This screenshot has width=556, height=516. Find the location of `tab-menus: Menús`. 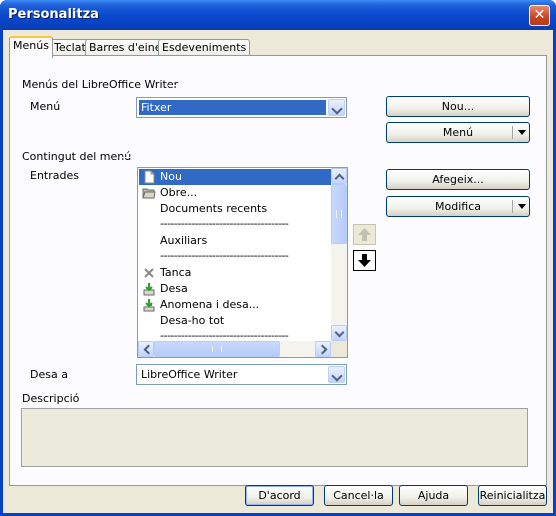

tab-menus: Menús is located at coordinates (31, 47).